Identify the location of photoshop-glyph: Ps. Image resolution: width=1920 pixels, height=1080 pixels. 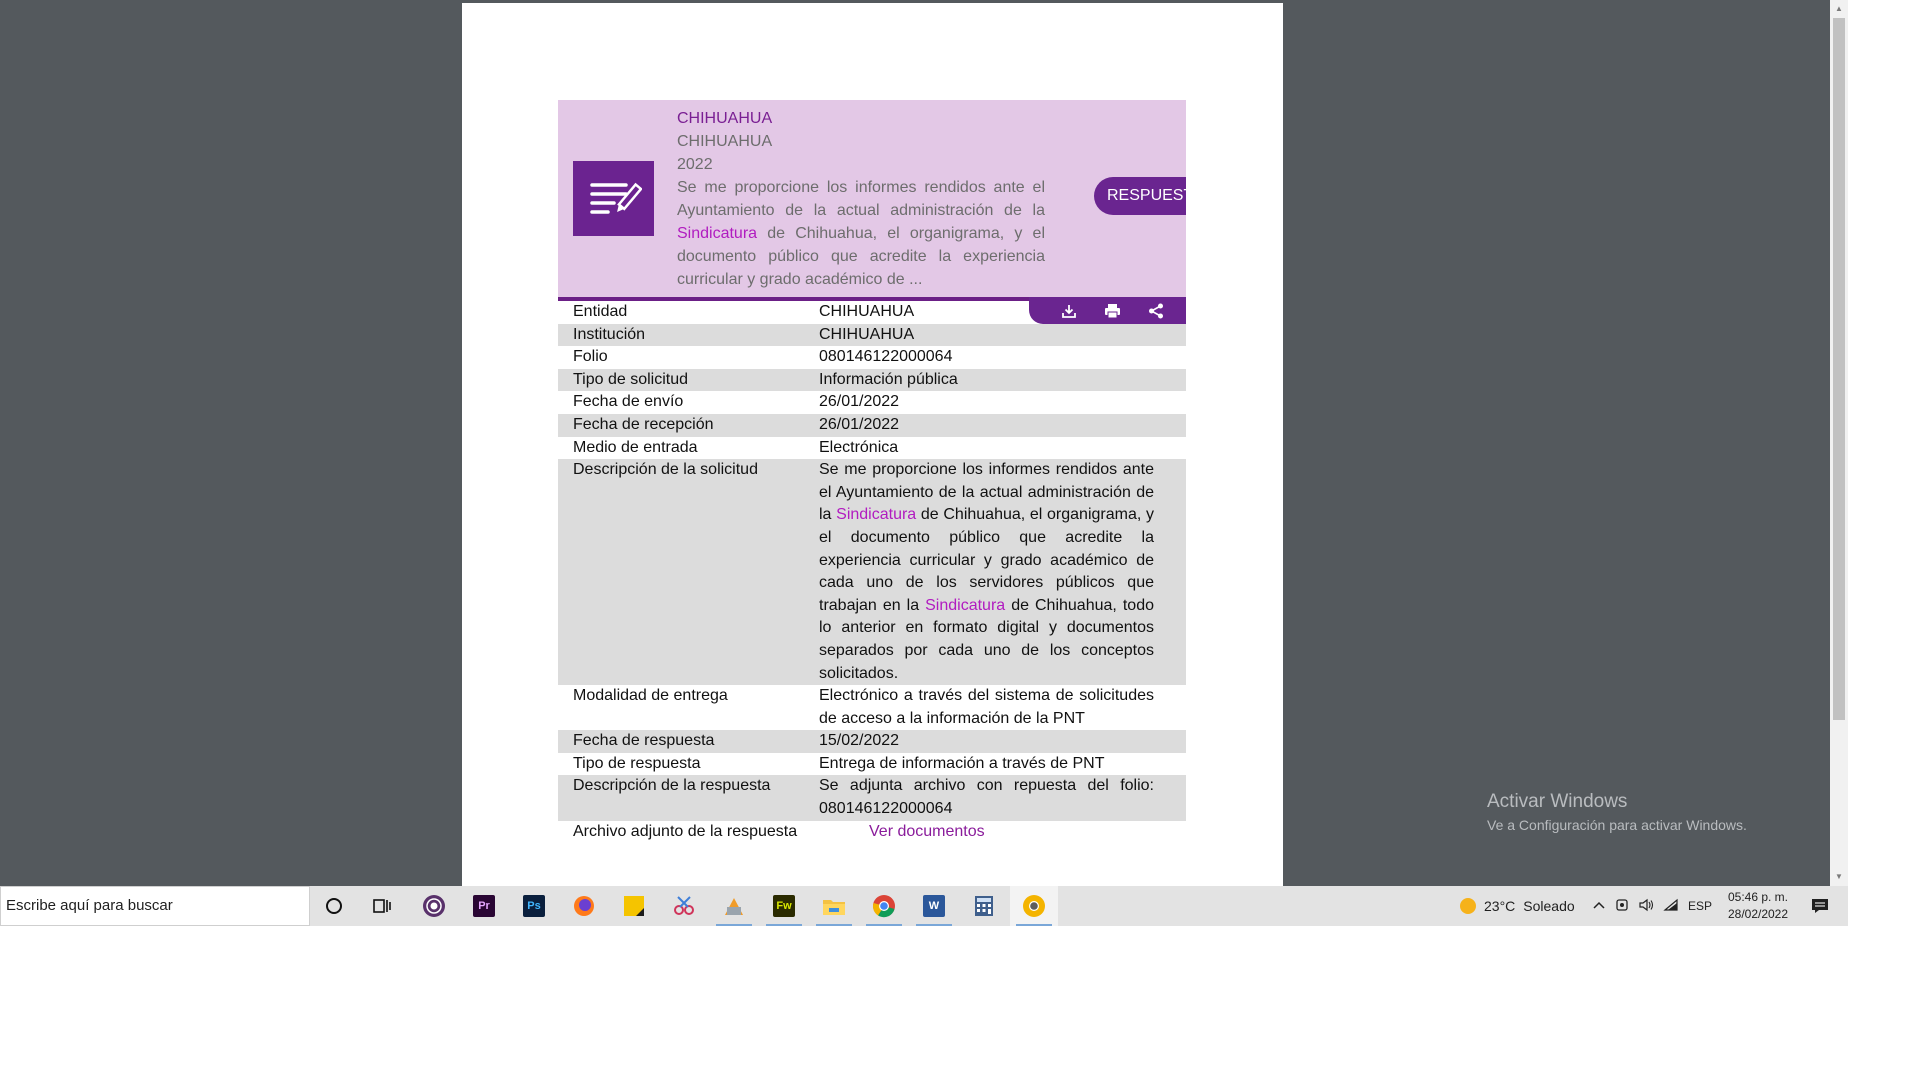
(534, 906).